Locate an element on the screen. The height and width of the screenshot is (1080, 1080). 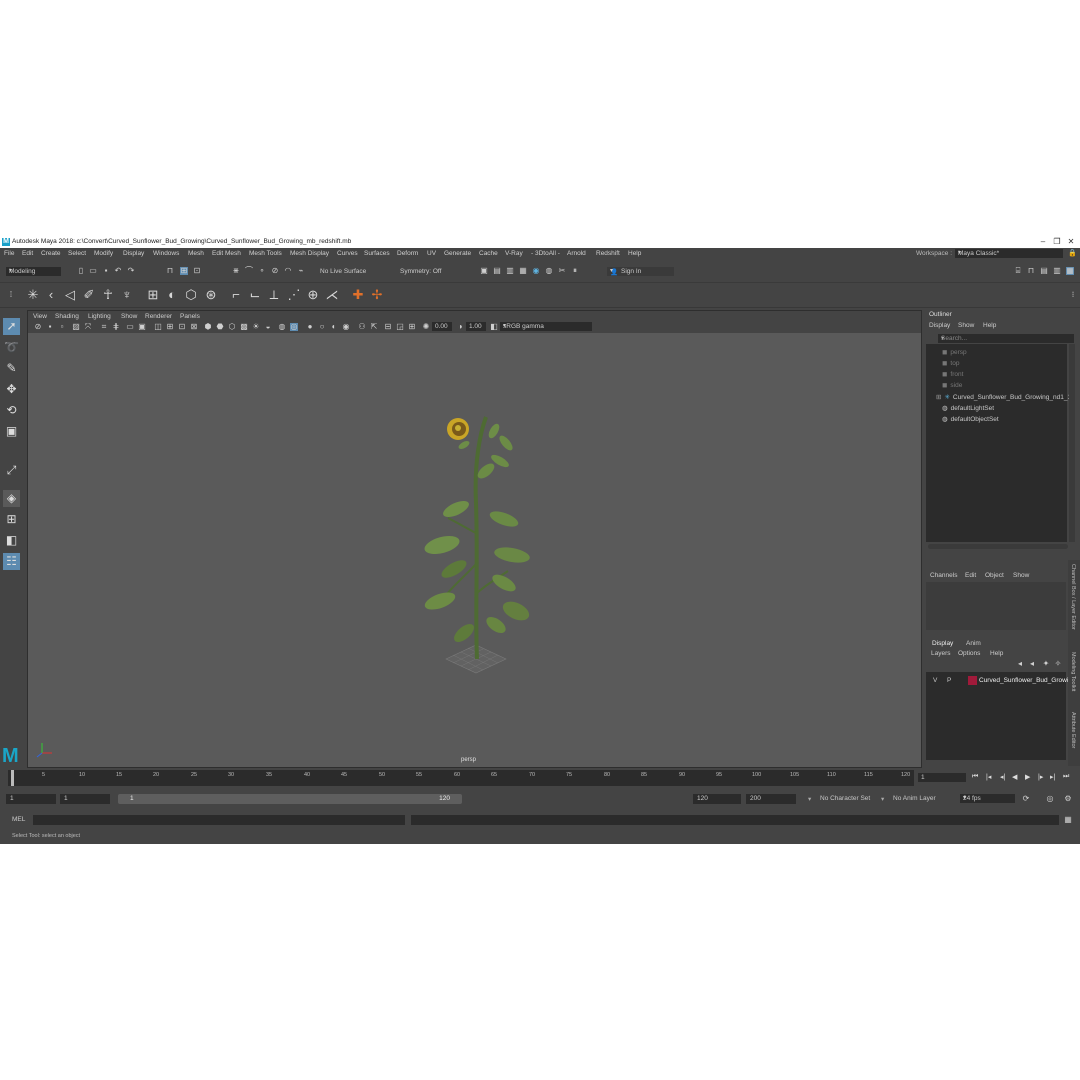
rotate-tool-icon: ⟲ is located at coordinates (11, 410).